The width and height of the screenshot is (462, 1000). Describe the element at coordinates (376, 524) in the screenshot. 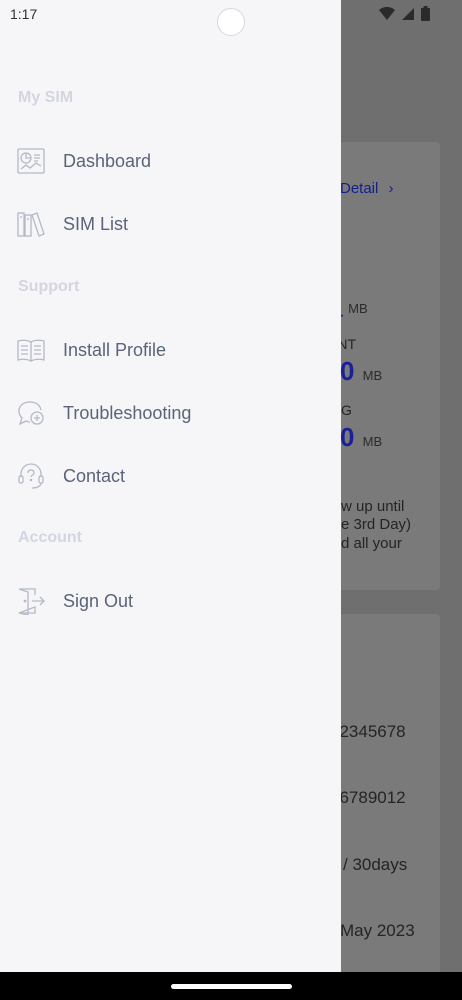

I see `background-note-2: e 3rd Day)` at that location.